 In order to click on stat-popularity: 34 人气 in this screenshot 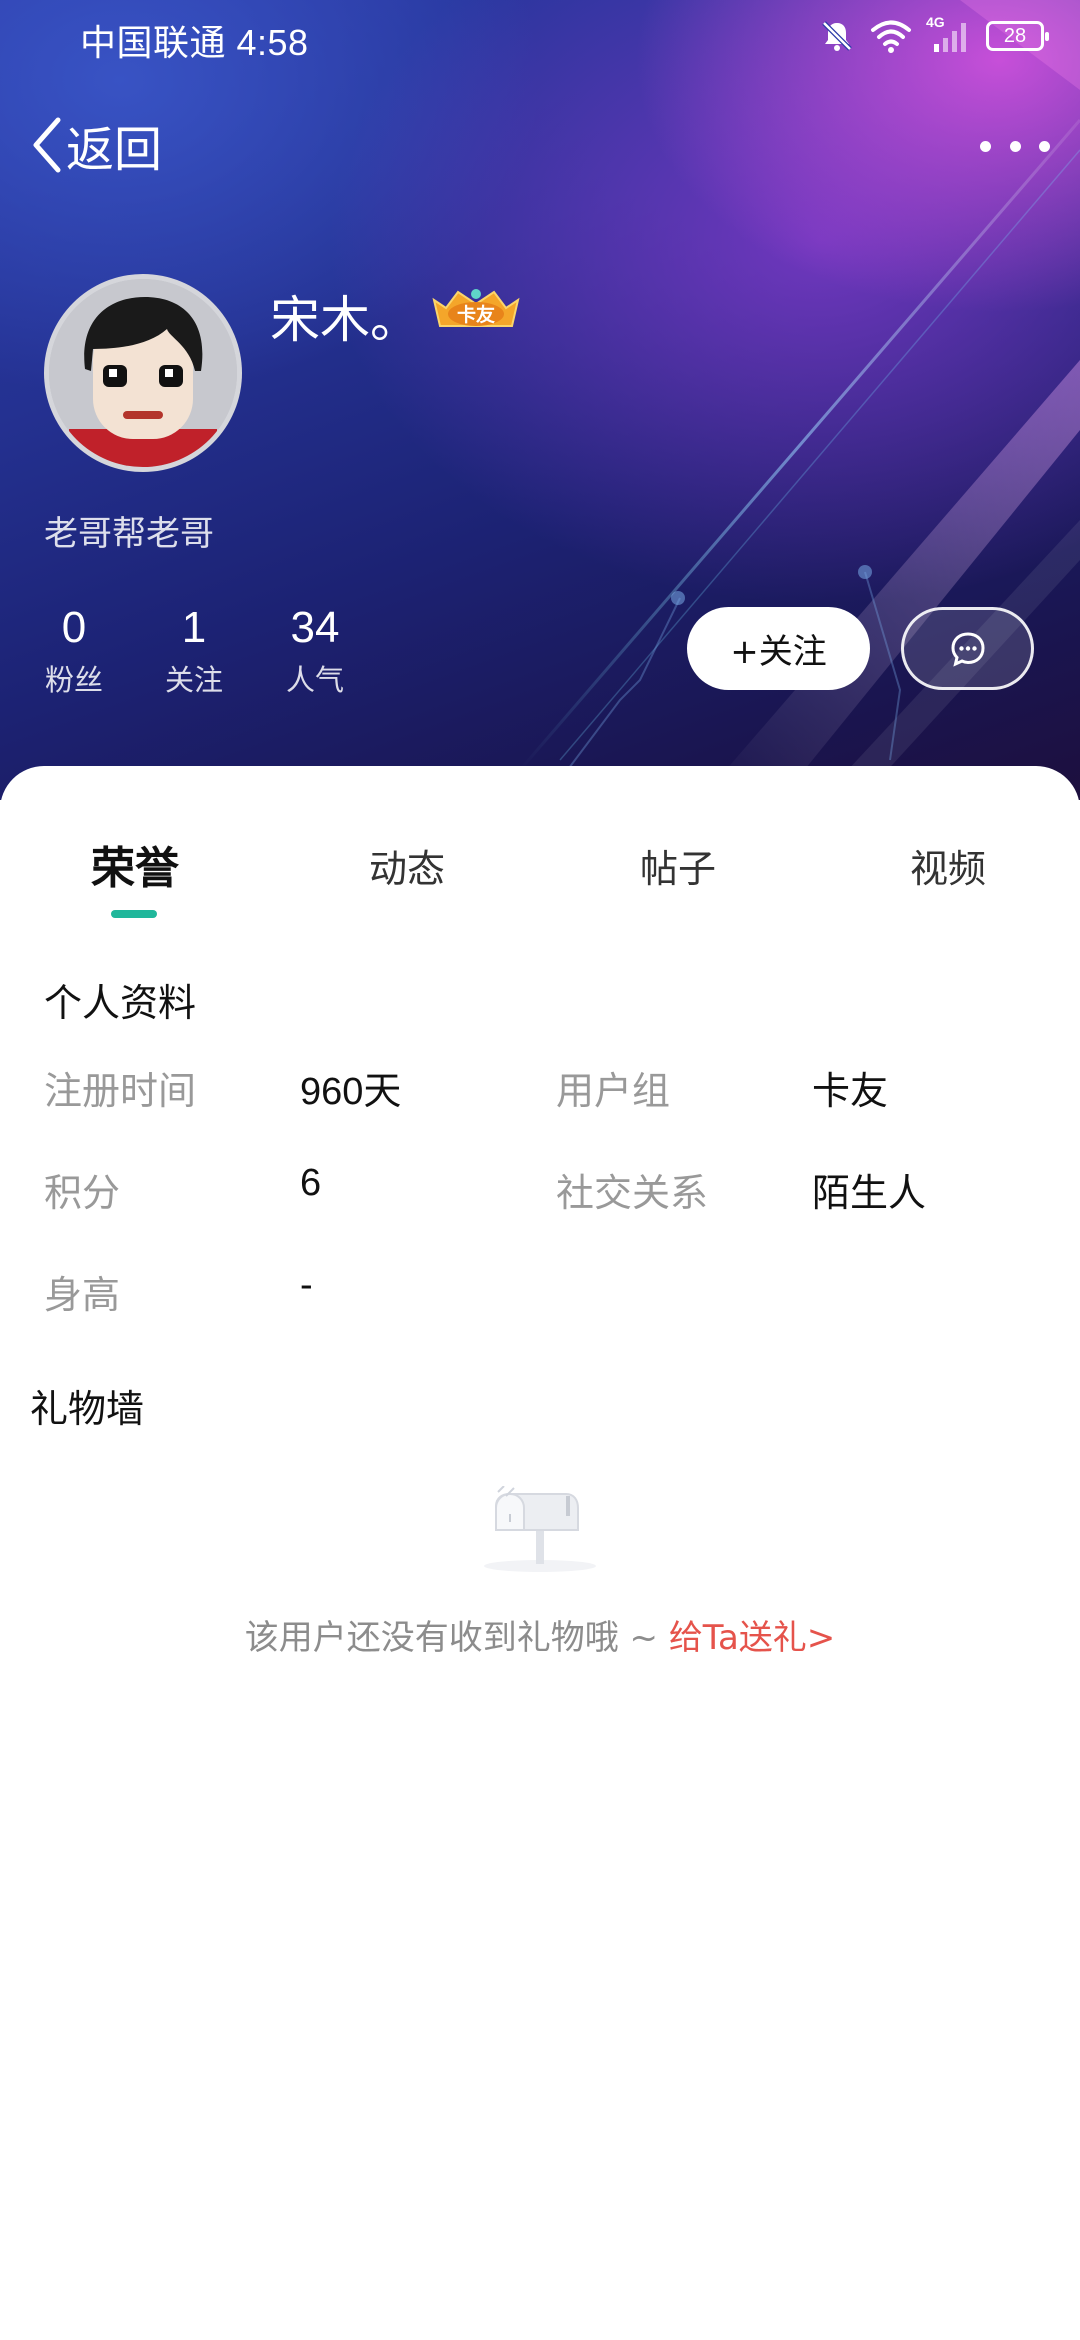, I will do `click(315, 651)`.